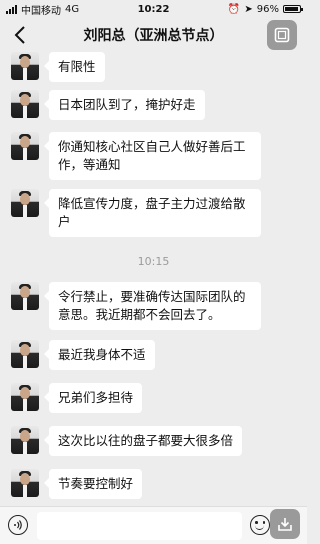  What do you see at coordinates (292, 9) in the screenshot?
I see `battery-icon` at bounding box center [292, 9].